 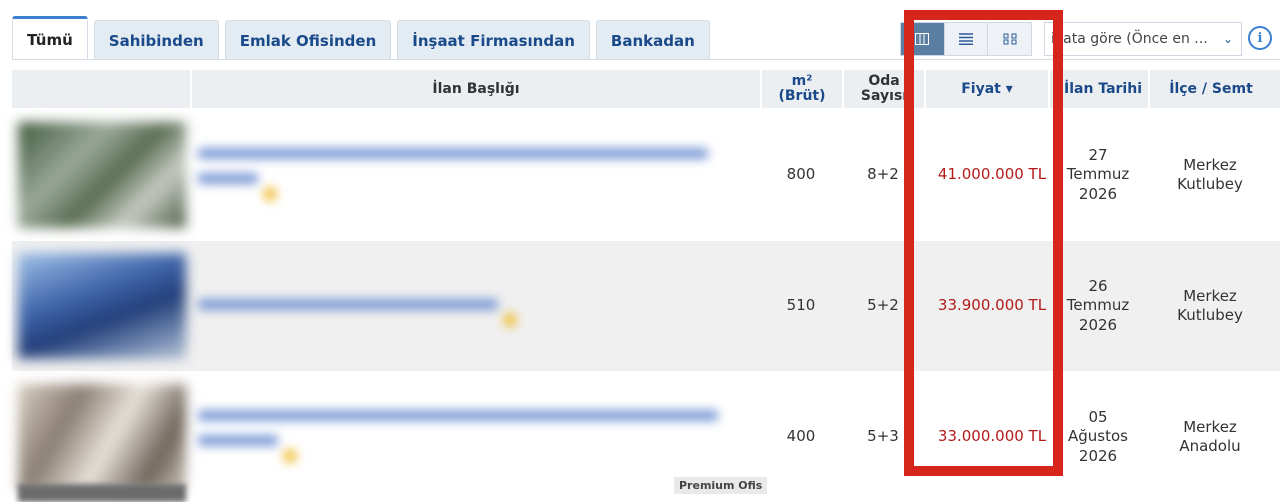 What do you see at coordinates (1098, 416) in the screenshot?
I see `date-day: 05` at bounding box center [1098, 416].